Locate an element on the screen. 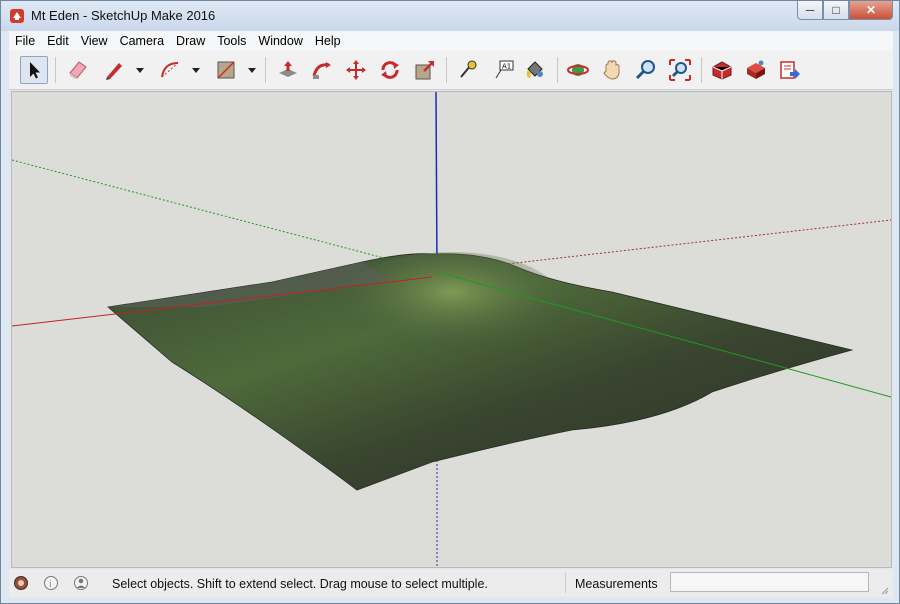 Image resolution: width=900 pixels, height=604 pixels. menu-window: Window is located at coordinates (280, 41).